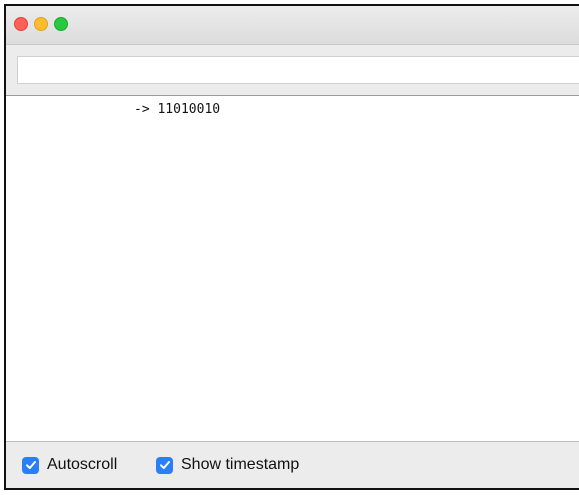 This screenshot has width=579, height=495. What do you see at coordinates (82, 464) in the screenshot?
I see `autoscroll-label: Autoscroll` at bounding box center [82, 464].